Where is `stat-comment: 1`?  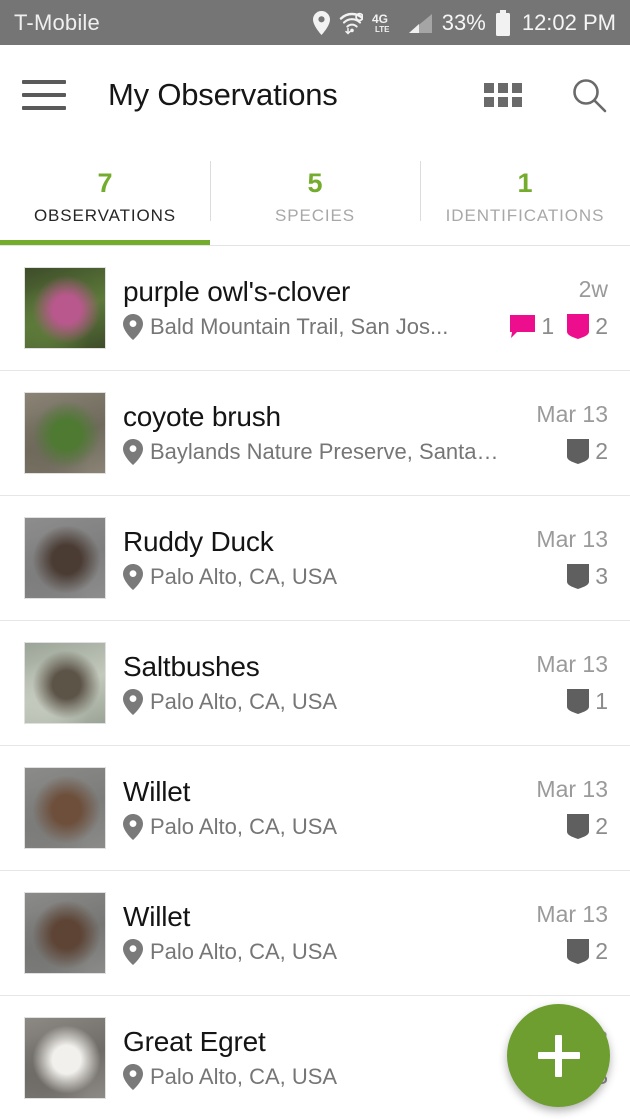 stat-comment: 1 is located at coordinates (531, 326).